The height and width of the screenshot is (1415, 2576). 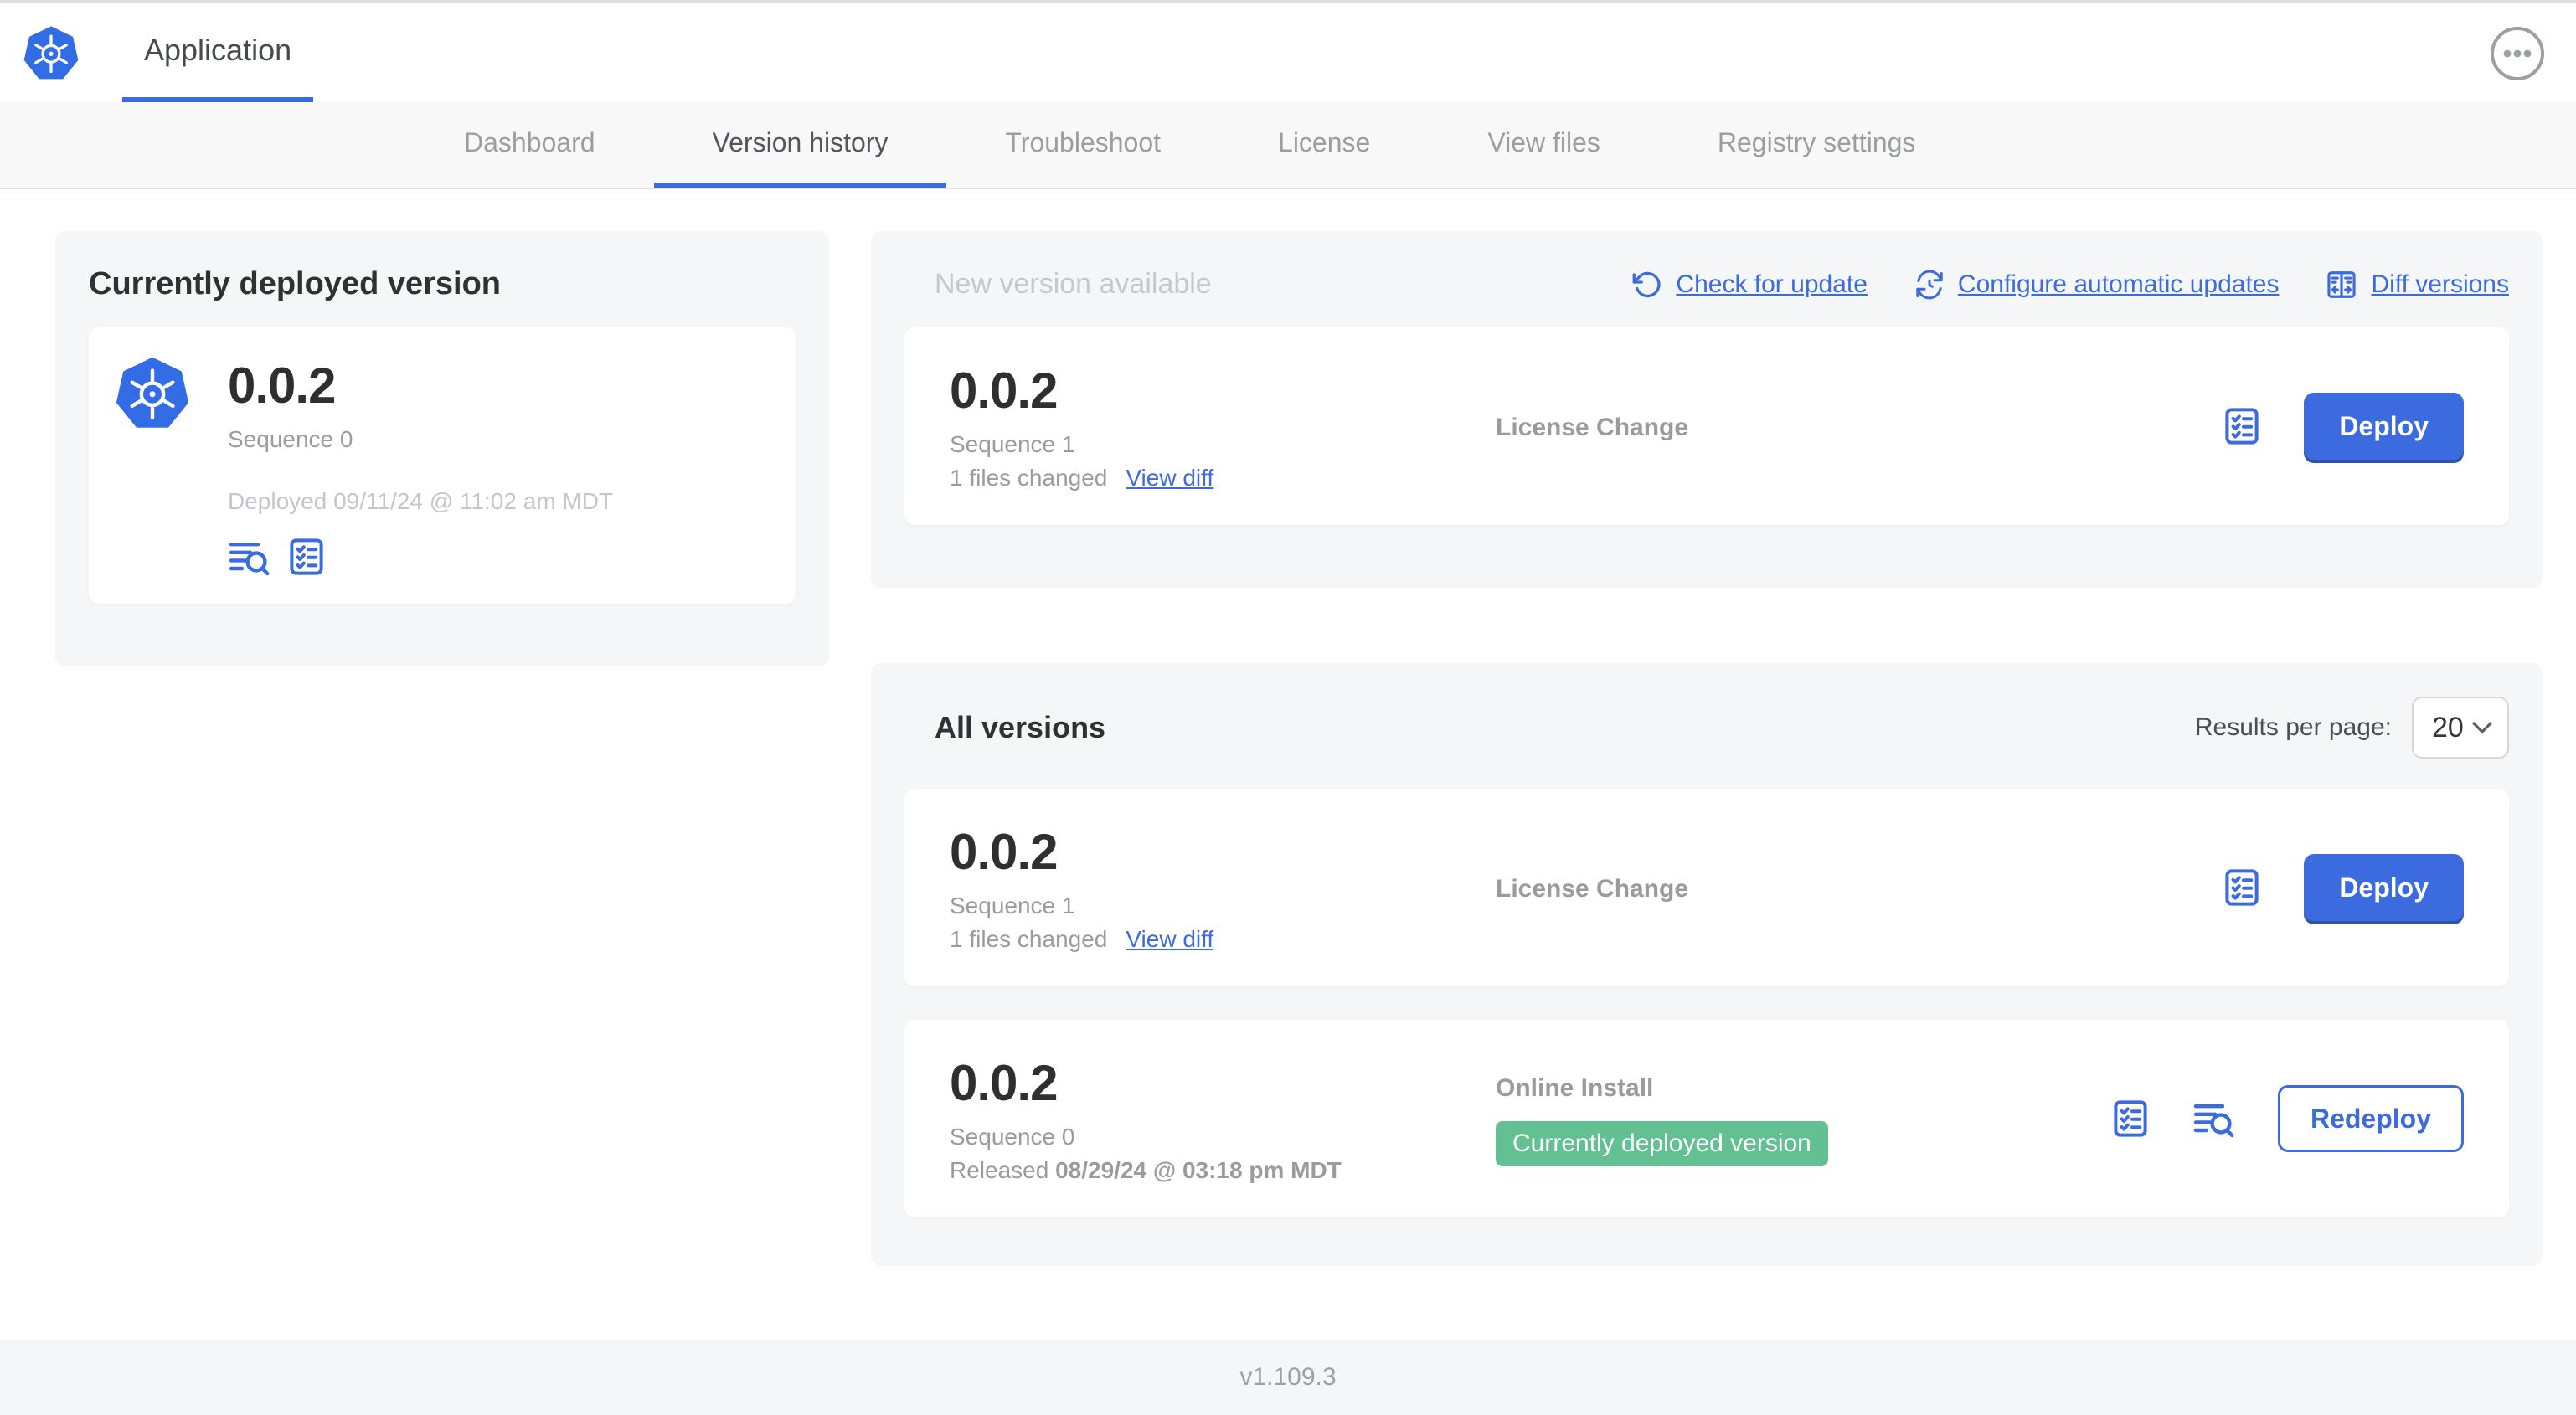 I want to click on configure-automatic-updates-link: Configure automatic updates, so click(x=2097, y=285).